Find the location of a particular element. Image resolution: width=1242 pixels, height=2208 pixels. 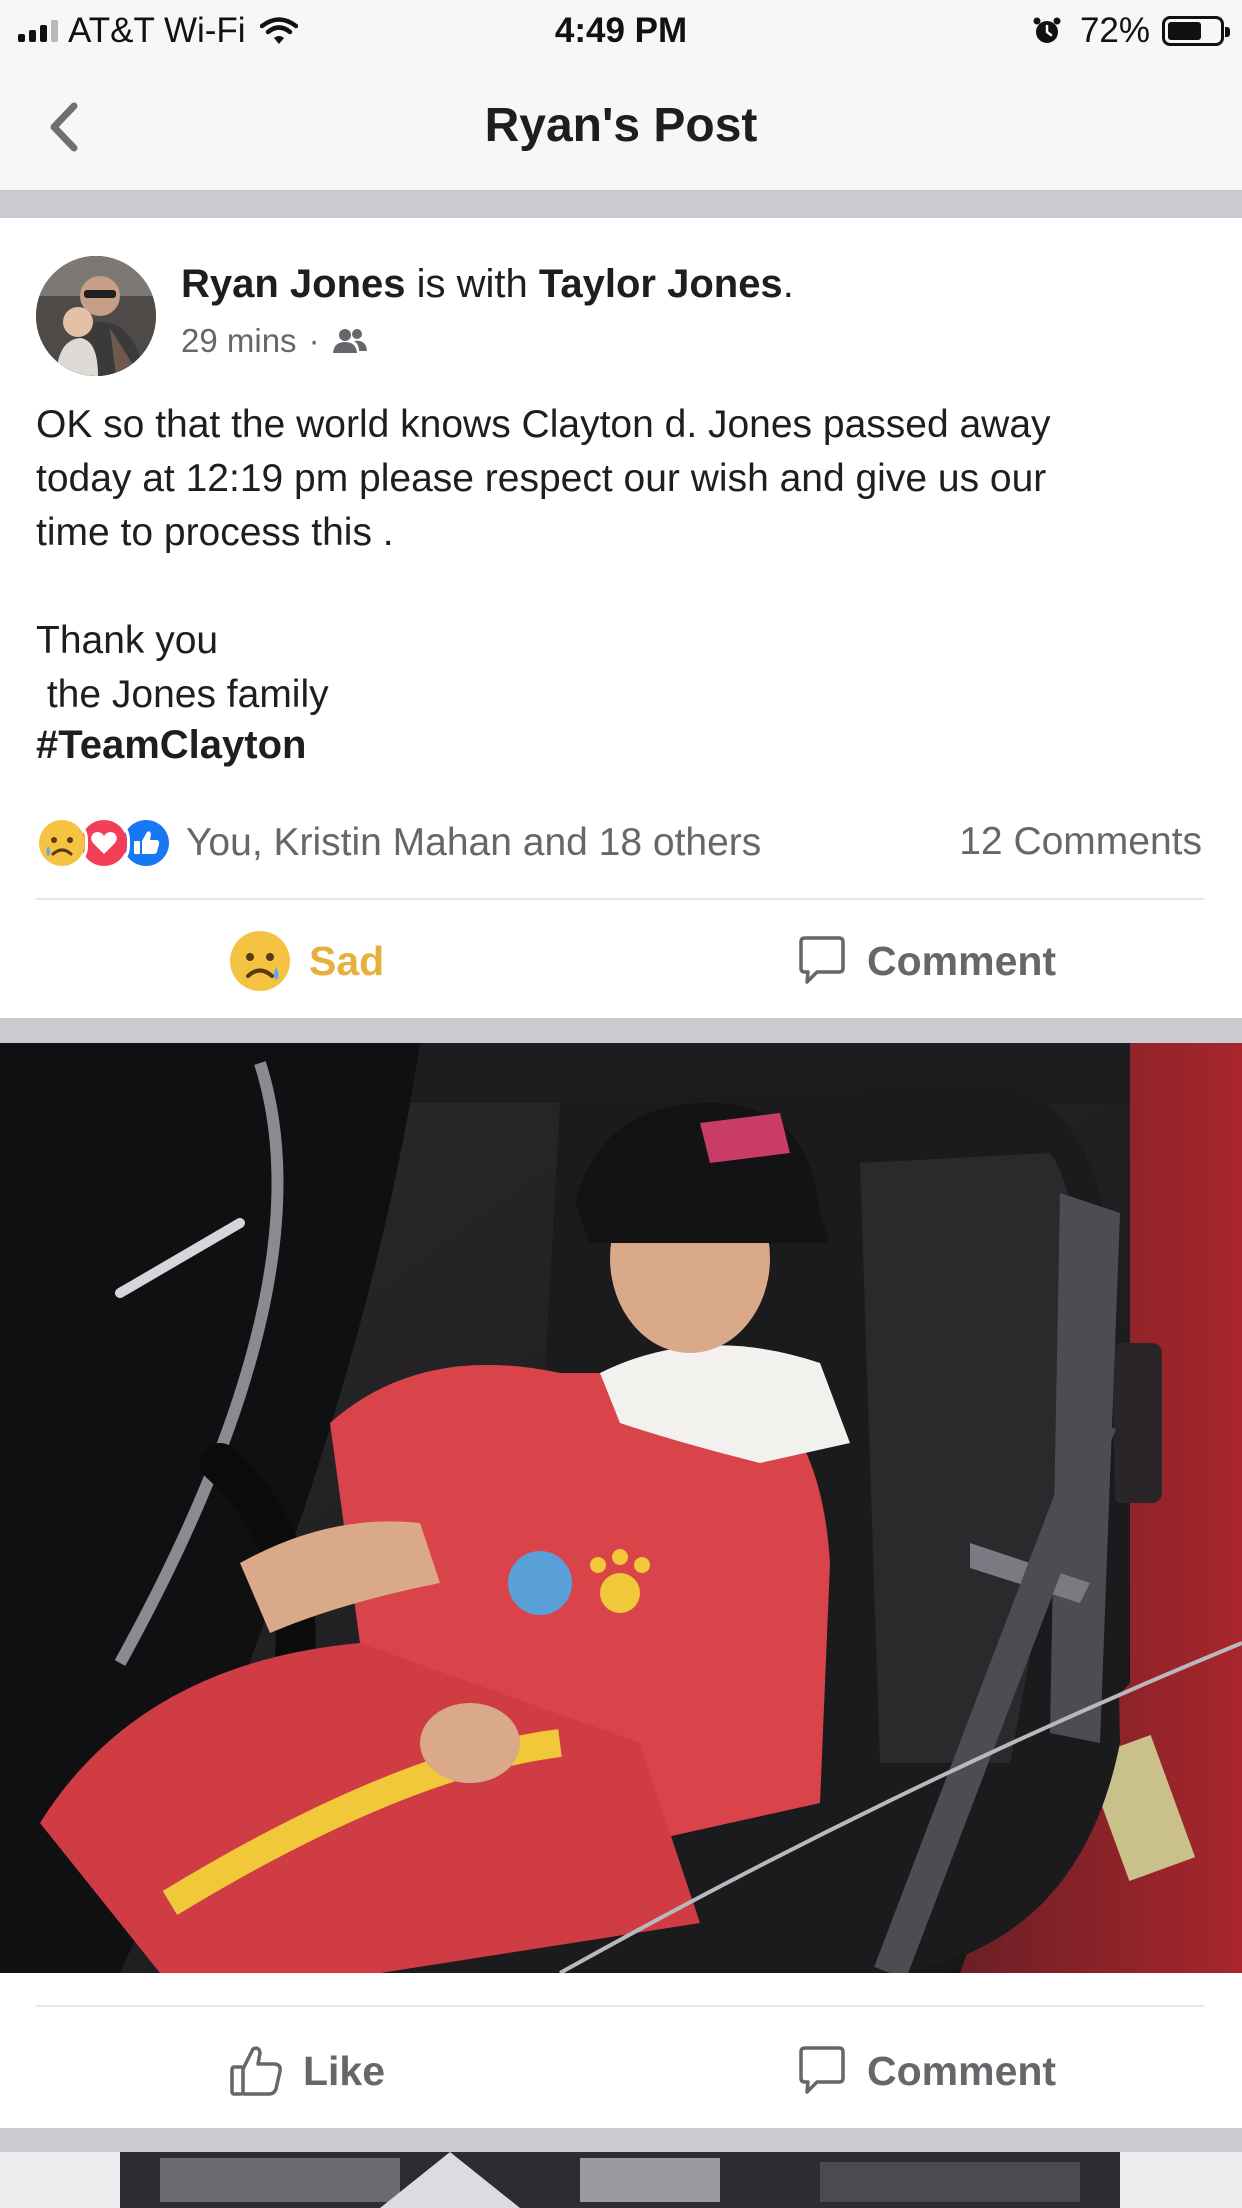

with-text: is with is located at coordinates (472, 284).